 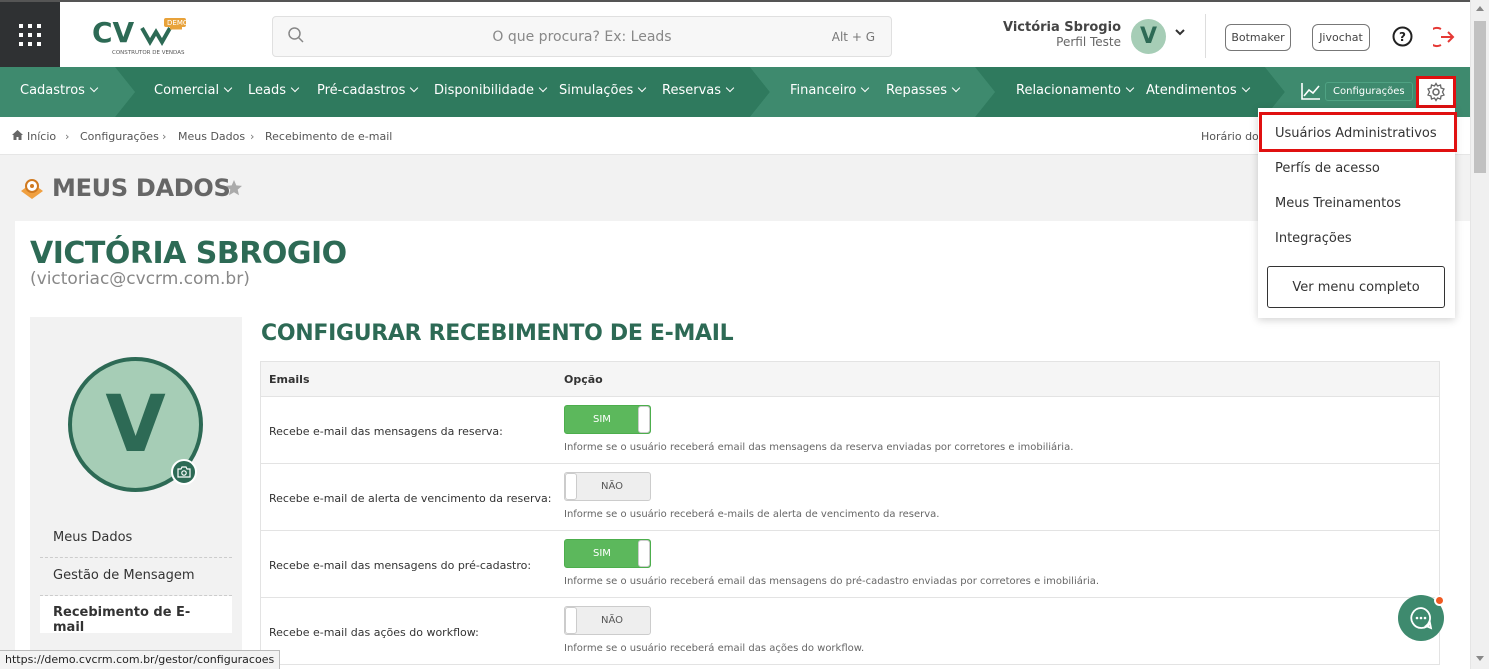 I want to click on row-label: Recebe e-mail das ações do workflow:, so click(x=374, y=632).